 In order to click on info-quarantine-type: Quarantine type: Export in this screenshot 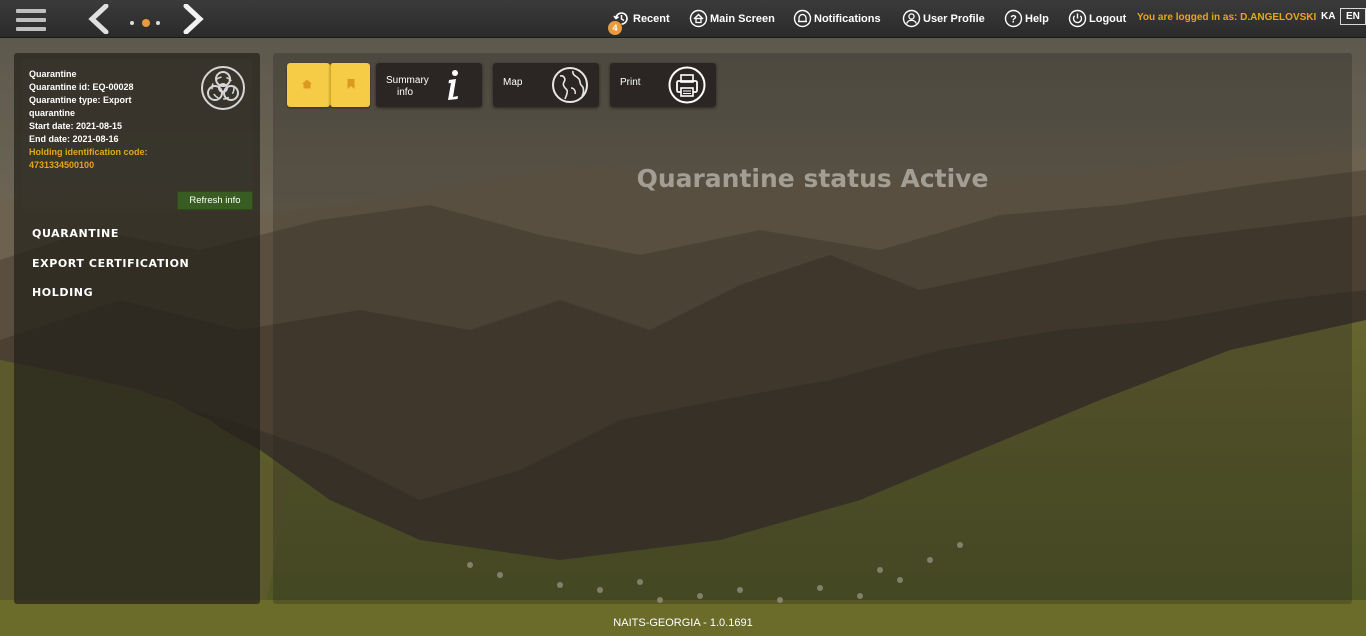, I will do `click(80, 100)`.